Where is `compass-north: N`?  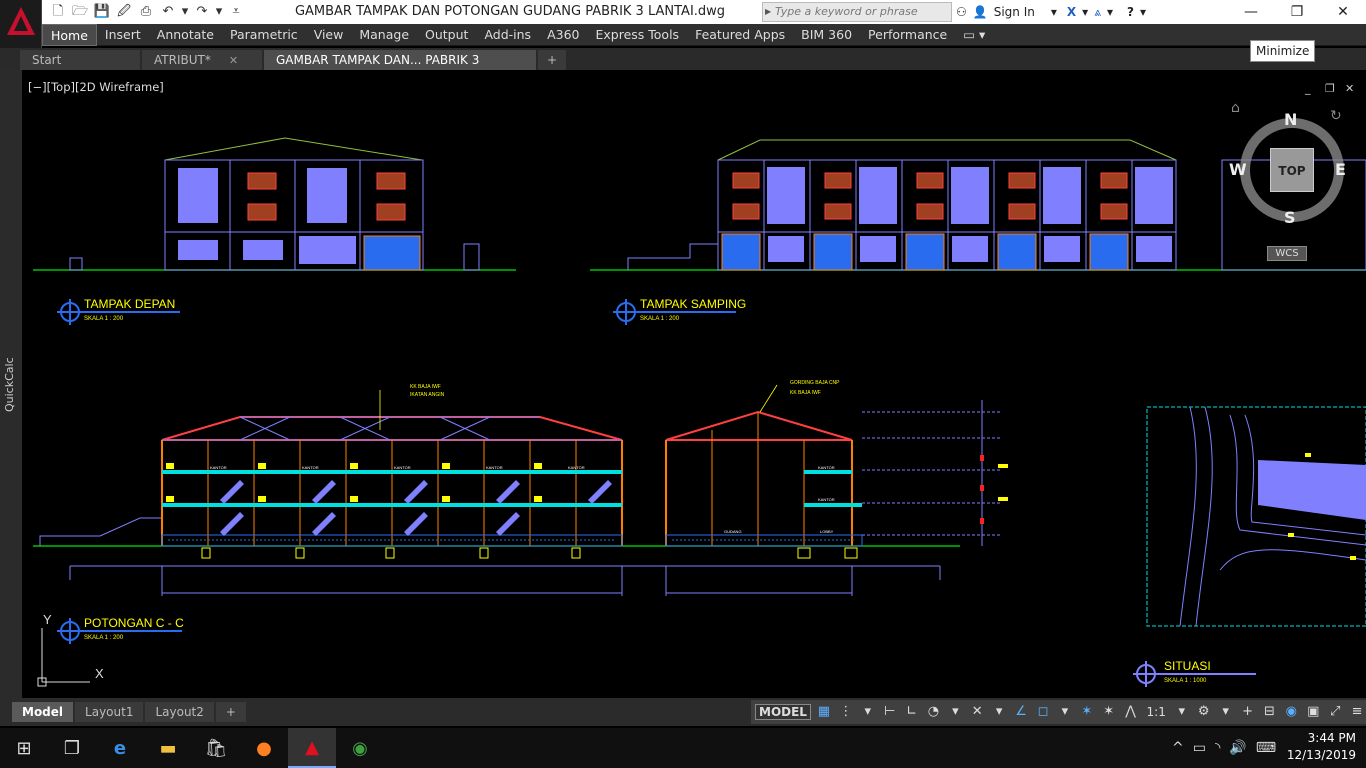 compass-north: N is located at coordinates (1290, 119).